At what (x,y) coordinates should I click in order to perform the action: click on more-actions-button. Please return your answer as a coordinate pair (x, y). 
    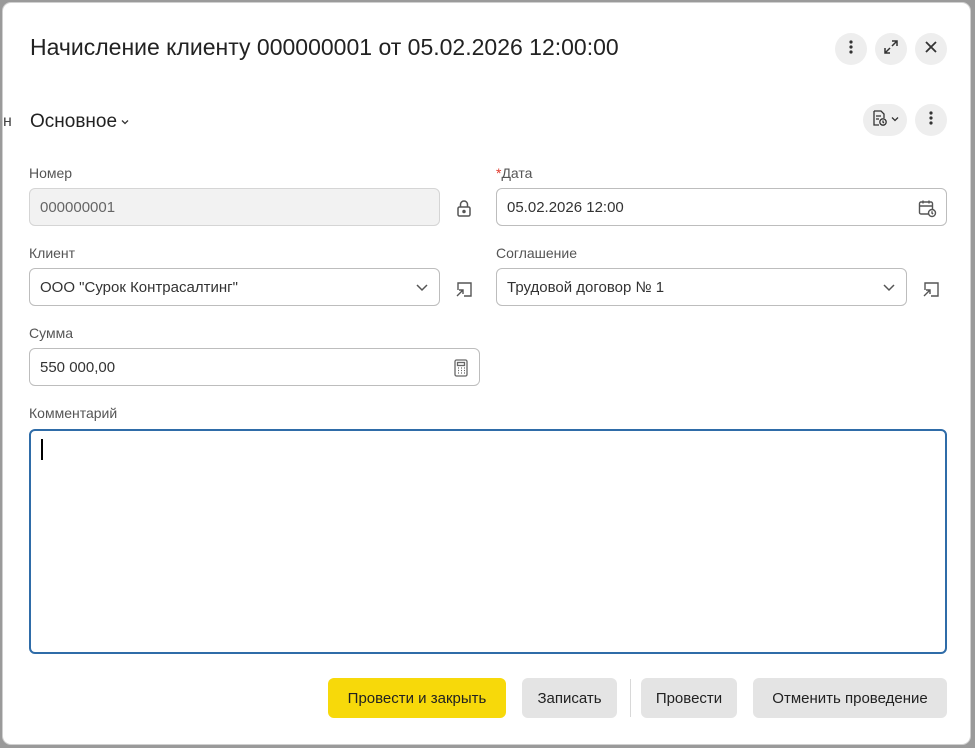
    Looking at the image, I should click on (851, 49).